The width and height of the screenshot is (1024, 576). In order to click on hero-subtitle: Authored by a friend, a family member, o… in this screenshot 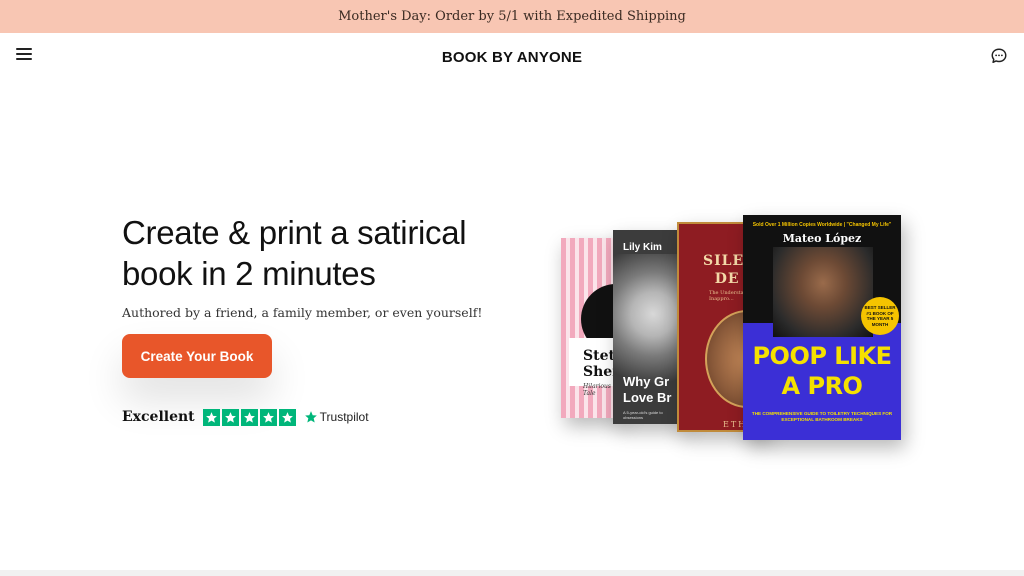, I will do `click(302, 312)`.